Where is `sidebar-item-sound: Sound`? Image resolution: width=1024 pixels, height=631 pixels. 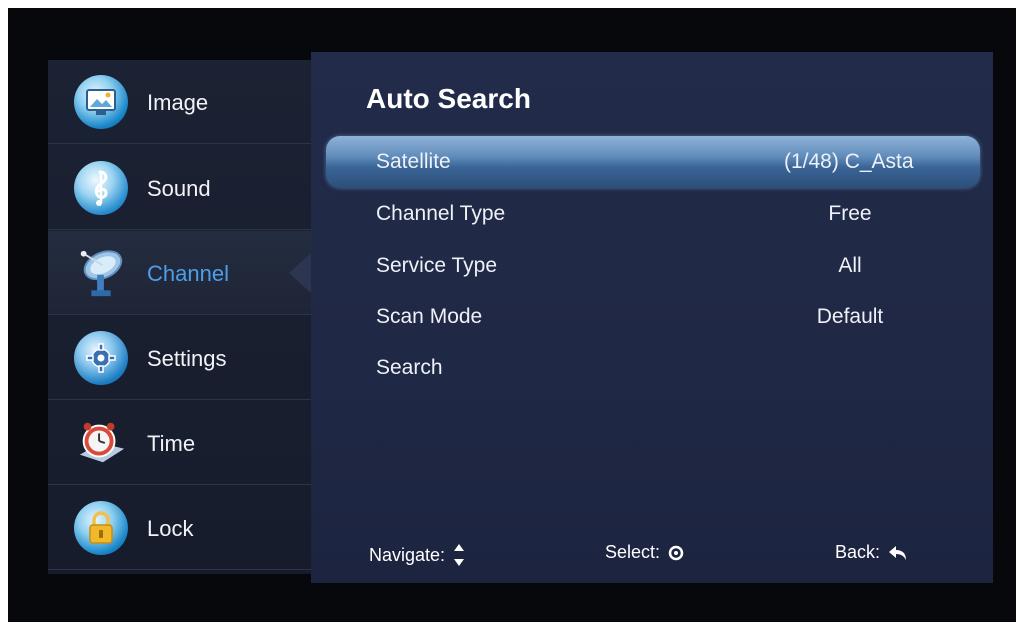 sidebar-item-sound: Sound is located at coordinates (179, 188).